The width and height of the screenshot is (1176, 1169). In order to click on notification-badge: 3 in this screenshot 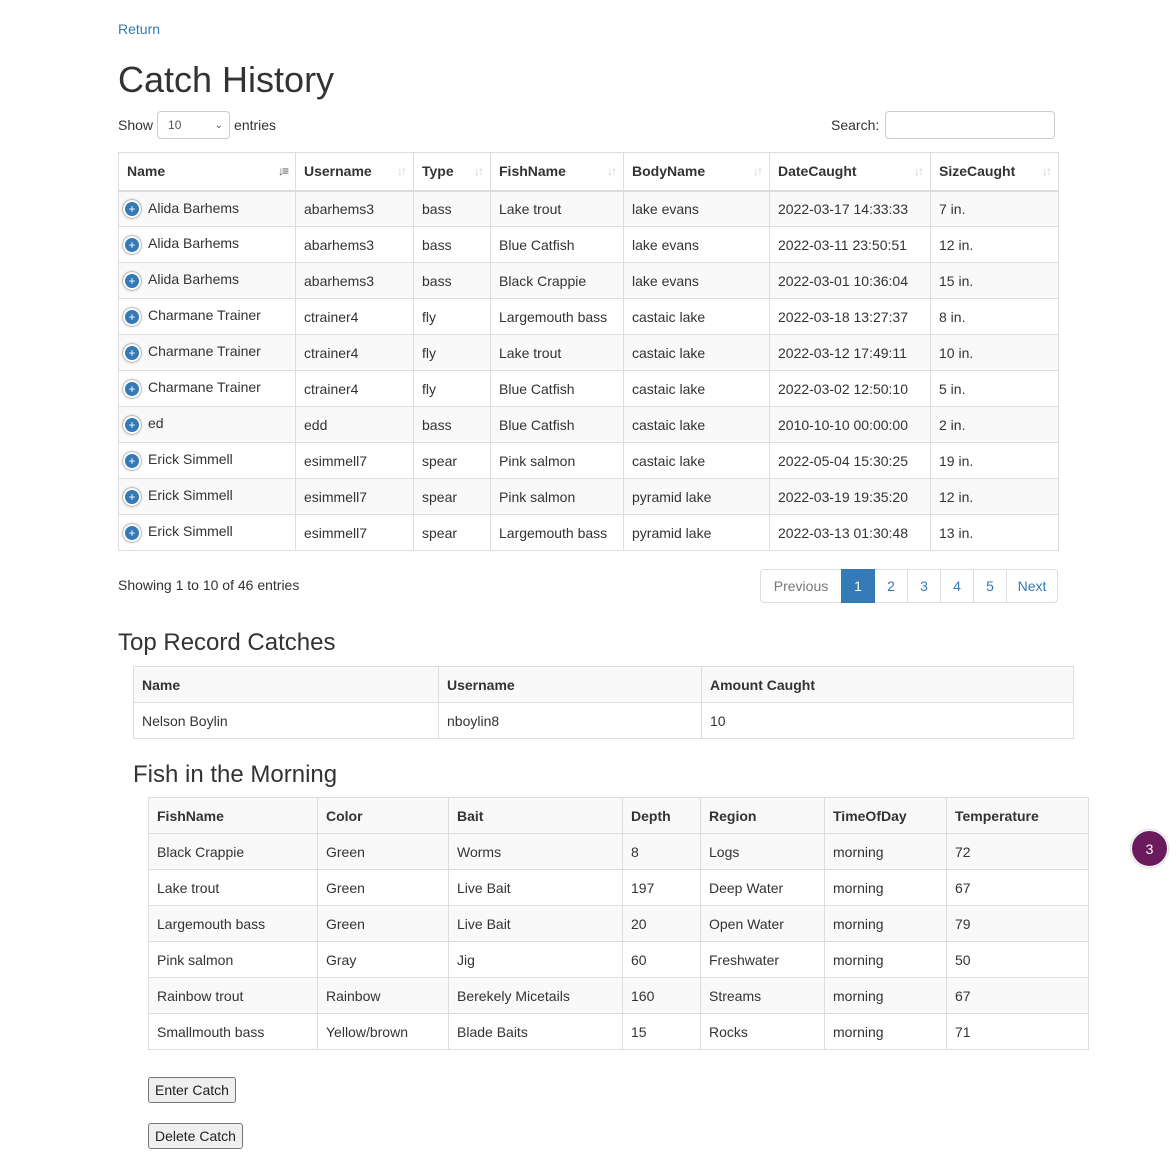, I will do `click(1149, 848)`.